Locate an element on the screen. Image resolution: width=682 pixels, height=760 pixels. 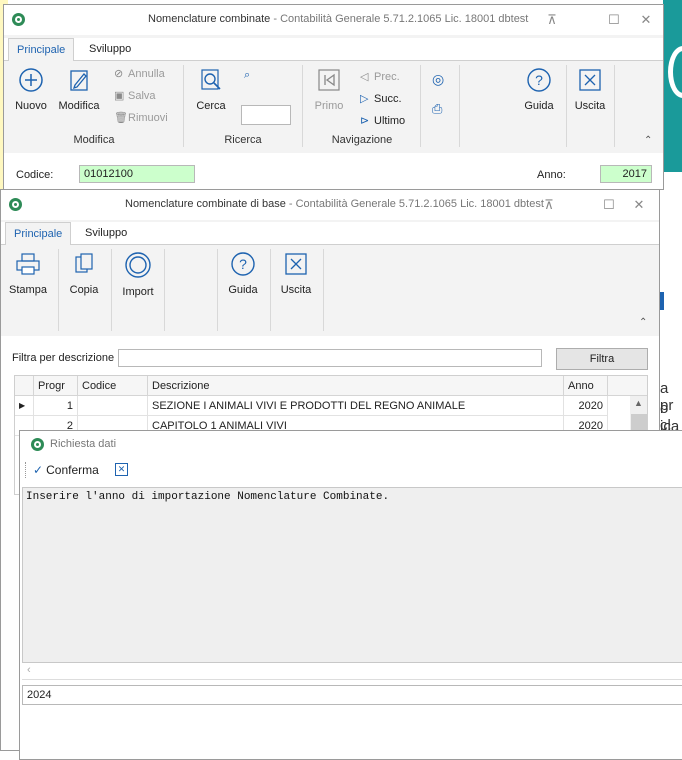
stampa-button: Stampa is located at coordinates (28, 273).